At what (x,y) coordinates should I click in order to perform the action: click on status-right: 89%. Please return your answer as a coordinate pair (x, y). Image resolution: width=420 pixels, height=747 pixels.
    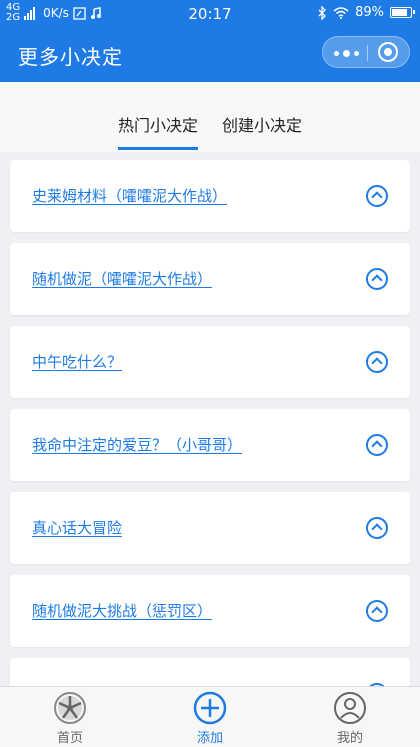
    Looking at the image, I should click on (366, 12).